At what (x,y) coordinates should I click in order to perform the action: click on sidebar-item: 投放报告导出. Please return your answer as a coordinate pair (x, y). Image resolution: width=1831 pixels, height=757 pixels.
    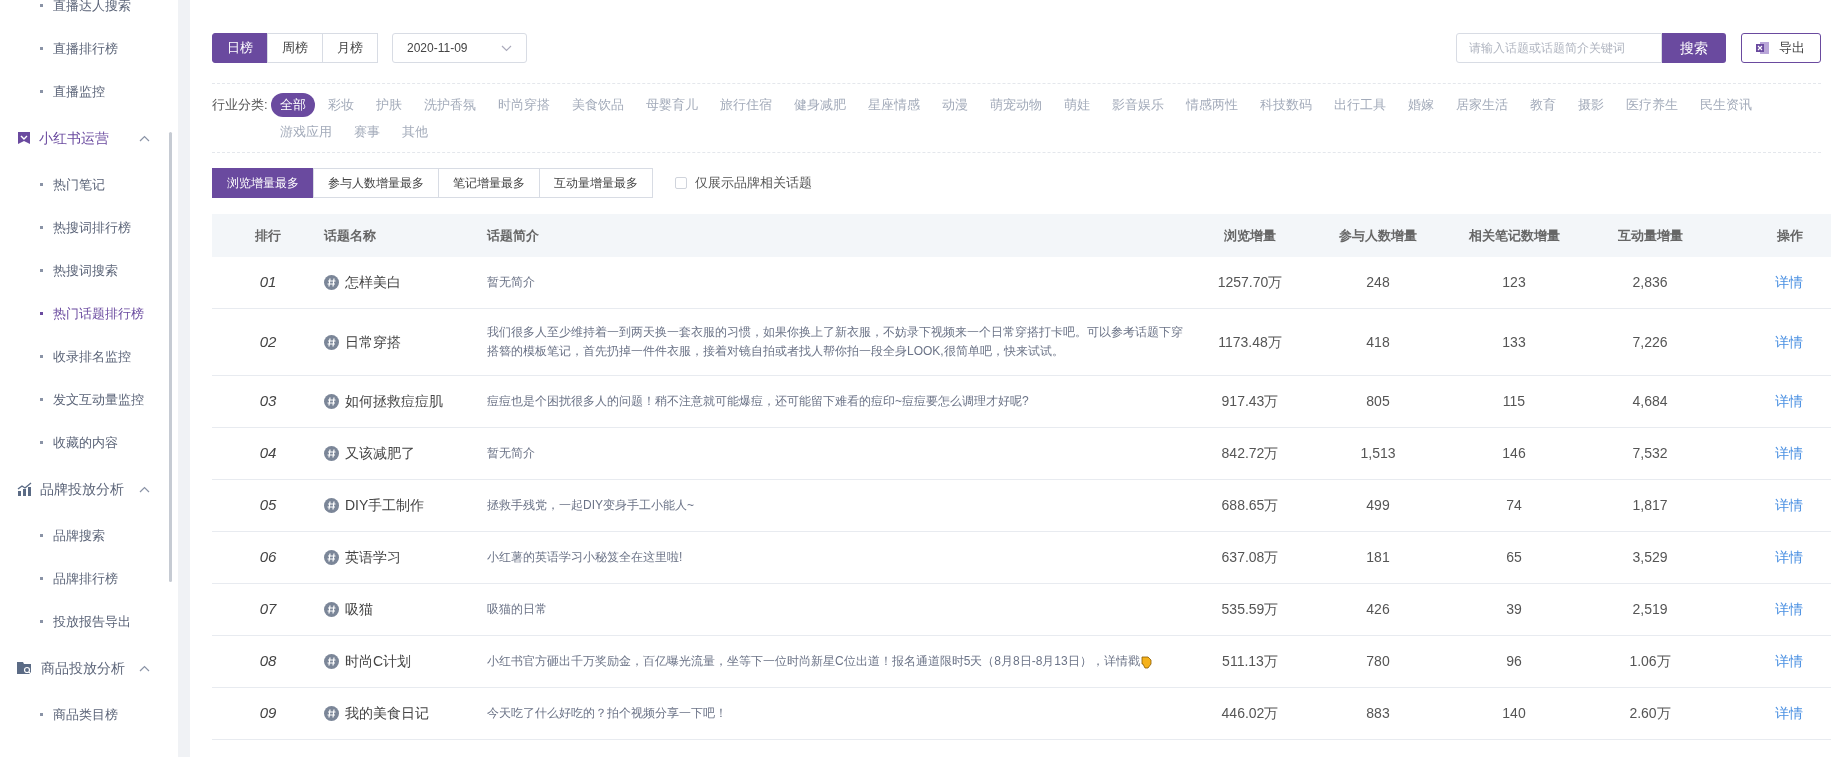
    Looking at the image, I should click on (85, 621).